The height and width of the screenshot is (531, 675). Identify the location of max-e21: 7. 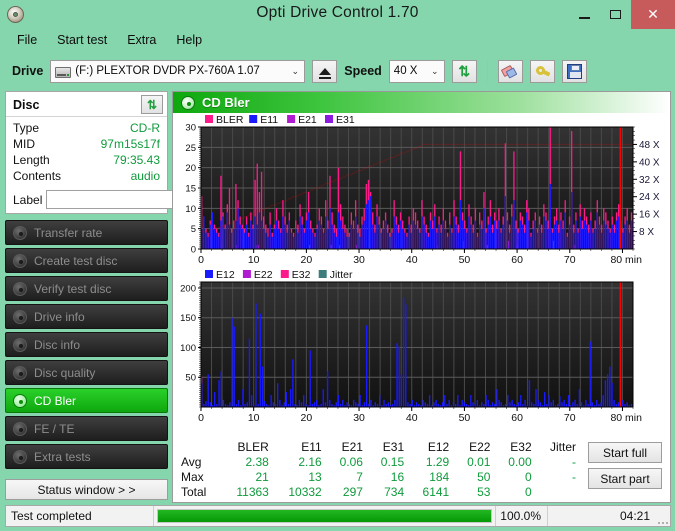
(359, 477).